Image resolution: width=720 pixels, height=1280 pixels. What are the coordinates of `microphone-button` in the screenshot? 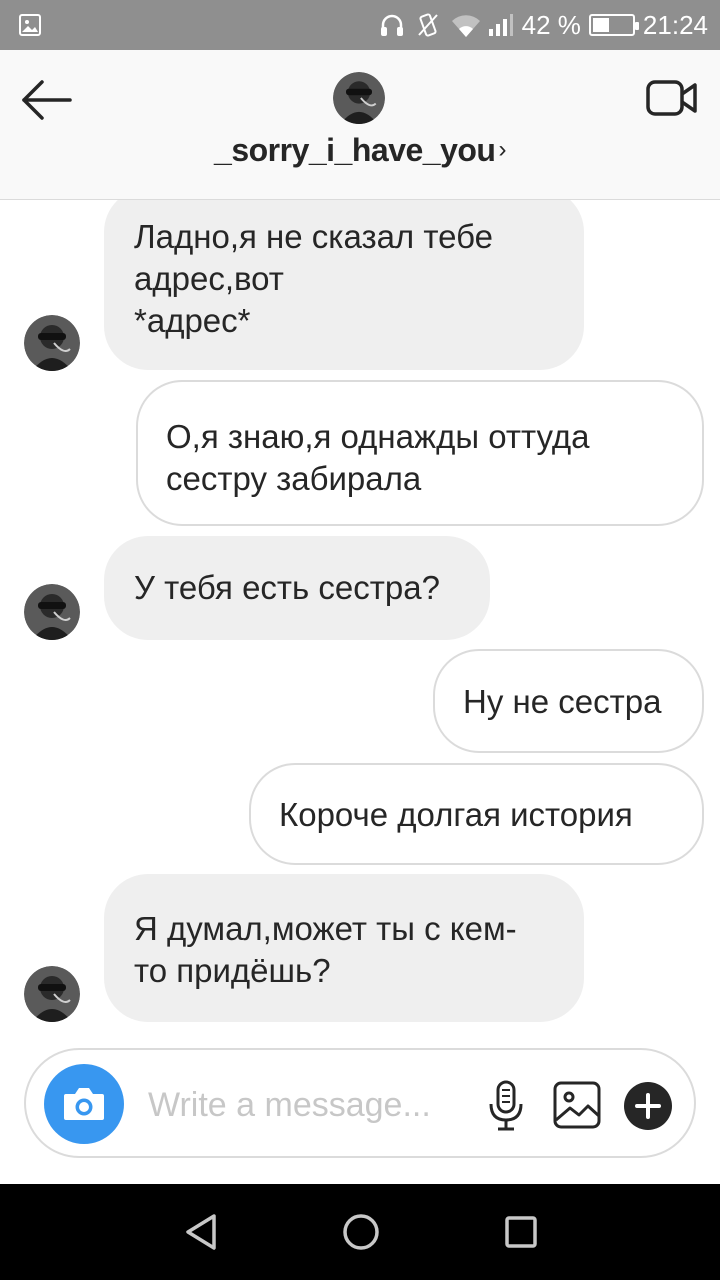 It's located at (506, 1106).